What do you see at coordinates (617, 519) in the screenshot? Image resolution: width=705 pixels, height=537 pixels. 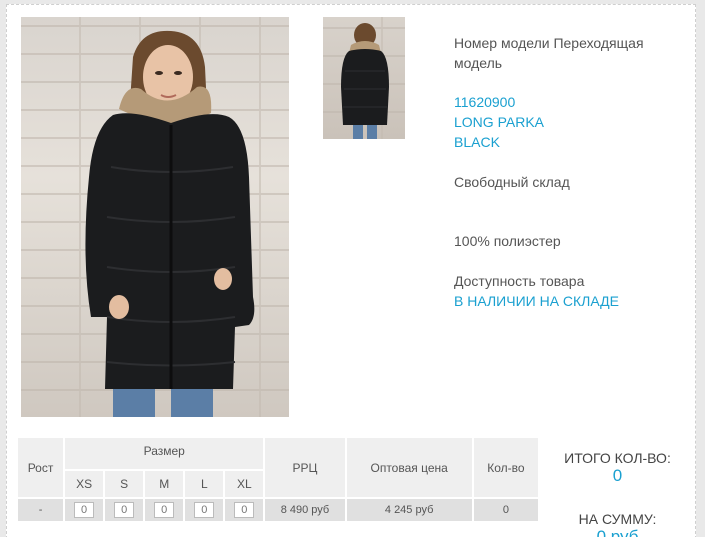 I see `total-sum-label: НА СУММУ:` at bounding box center [617, 519].